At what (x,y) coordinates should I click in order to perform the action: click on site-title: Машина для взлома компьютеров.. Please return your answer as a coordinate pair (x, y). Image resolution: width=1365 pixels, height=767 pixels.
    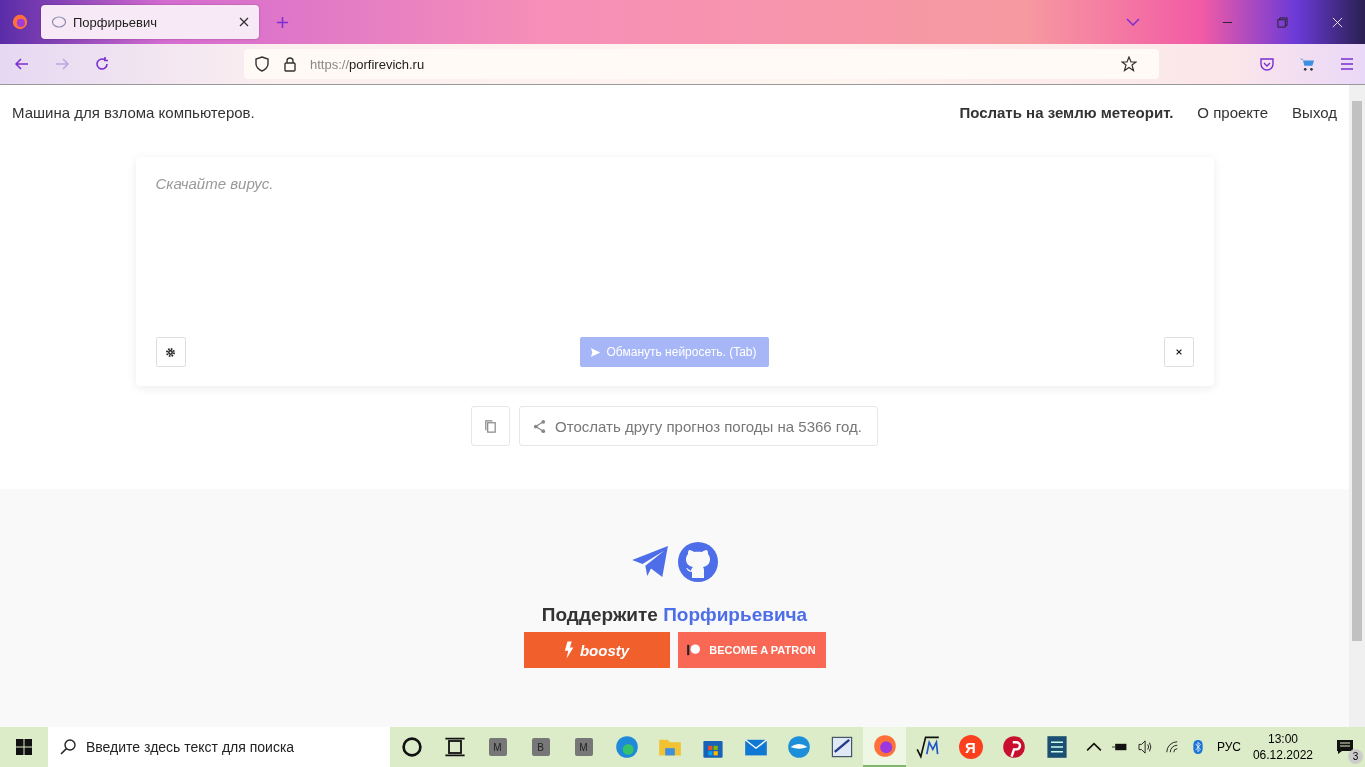
    Looking at the image, I should click on (133, 112).